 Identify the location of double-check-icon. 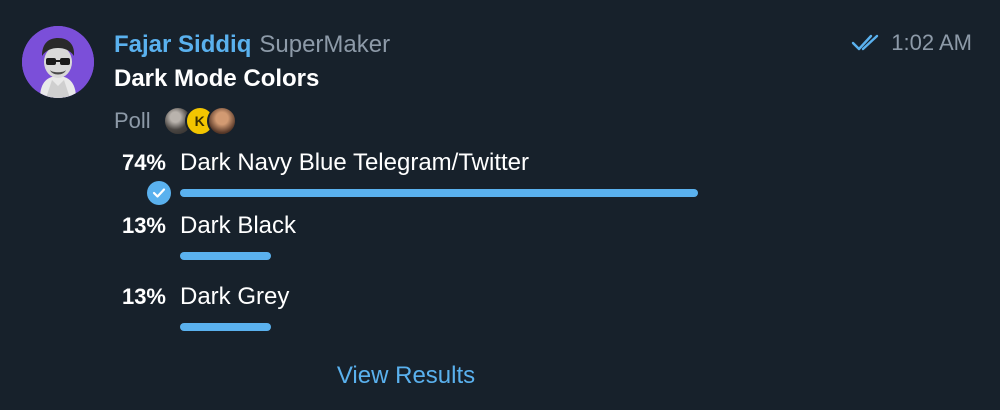
(865, 42).